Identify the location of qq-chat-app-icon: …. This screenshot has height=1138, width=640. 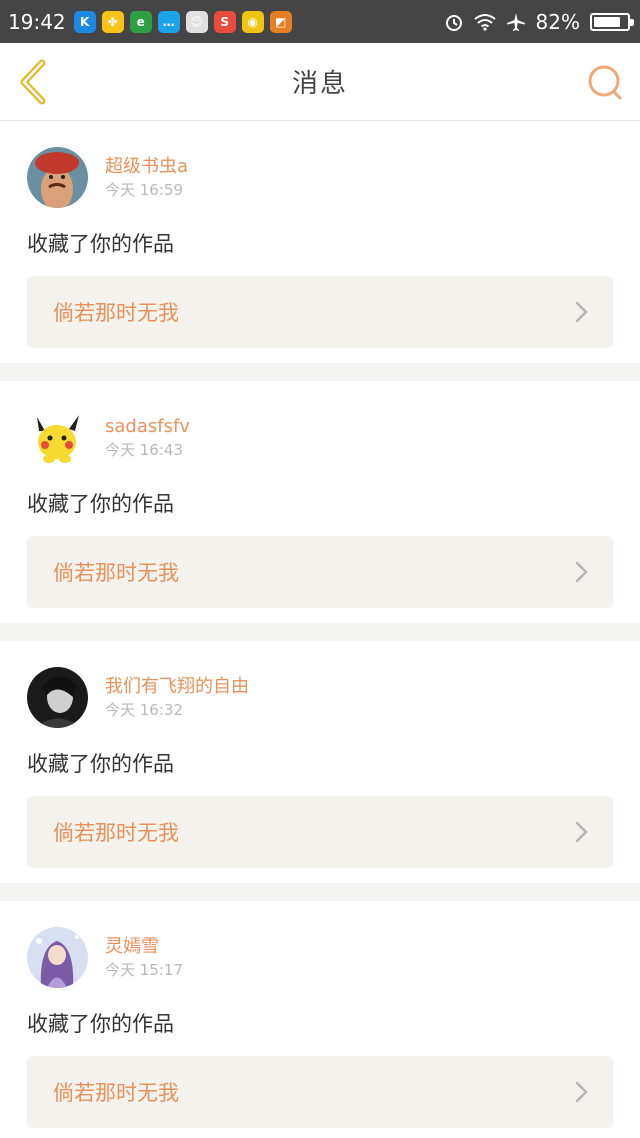
(168, 21).